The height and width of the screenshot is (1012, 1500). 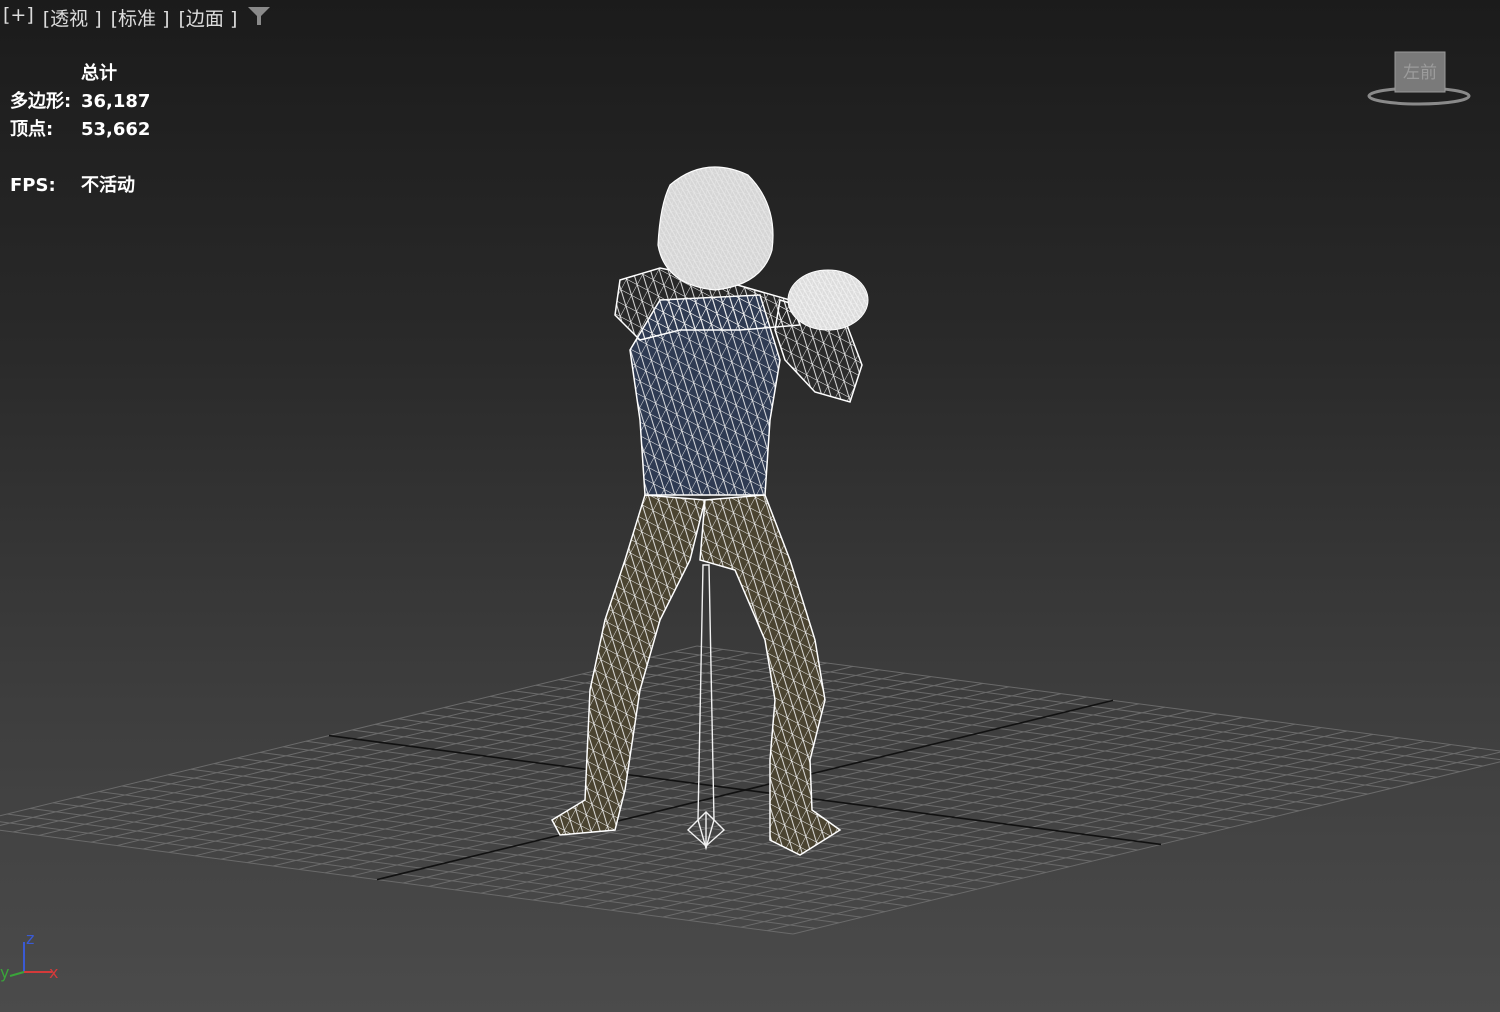 I want to click on axis-y-label: y, so click(x=4, y=972).